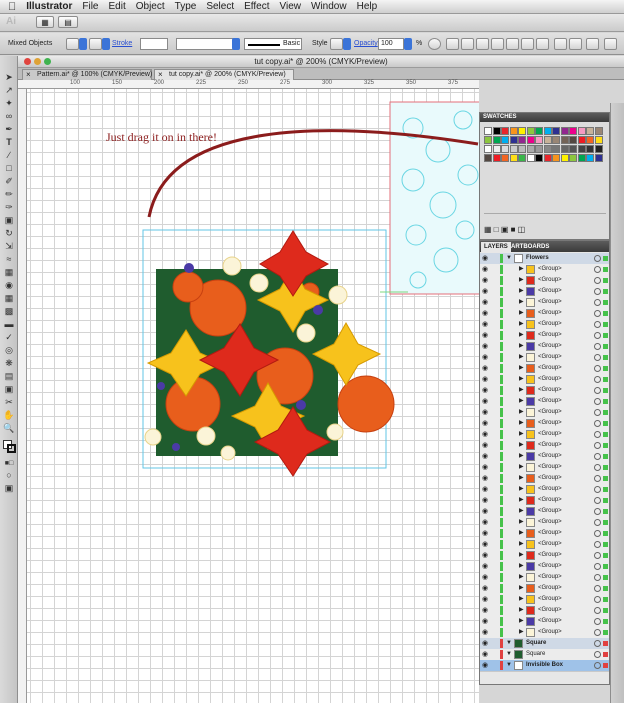 The image size is (624, 703). I want to click on align-right-icon, so click(497, 44).